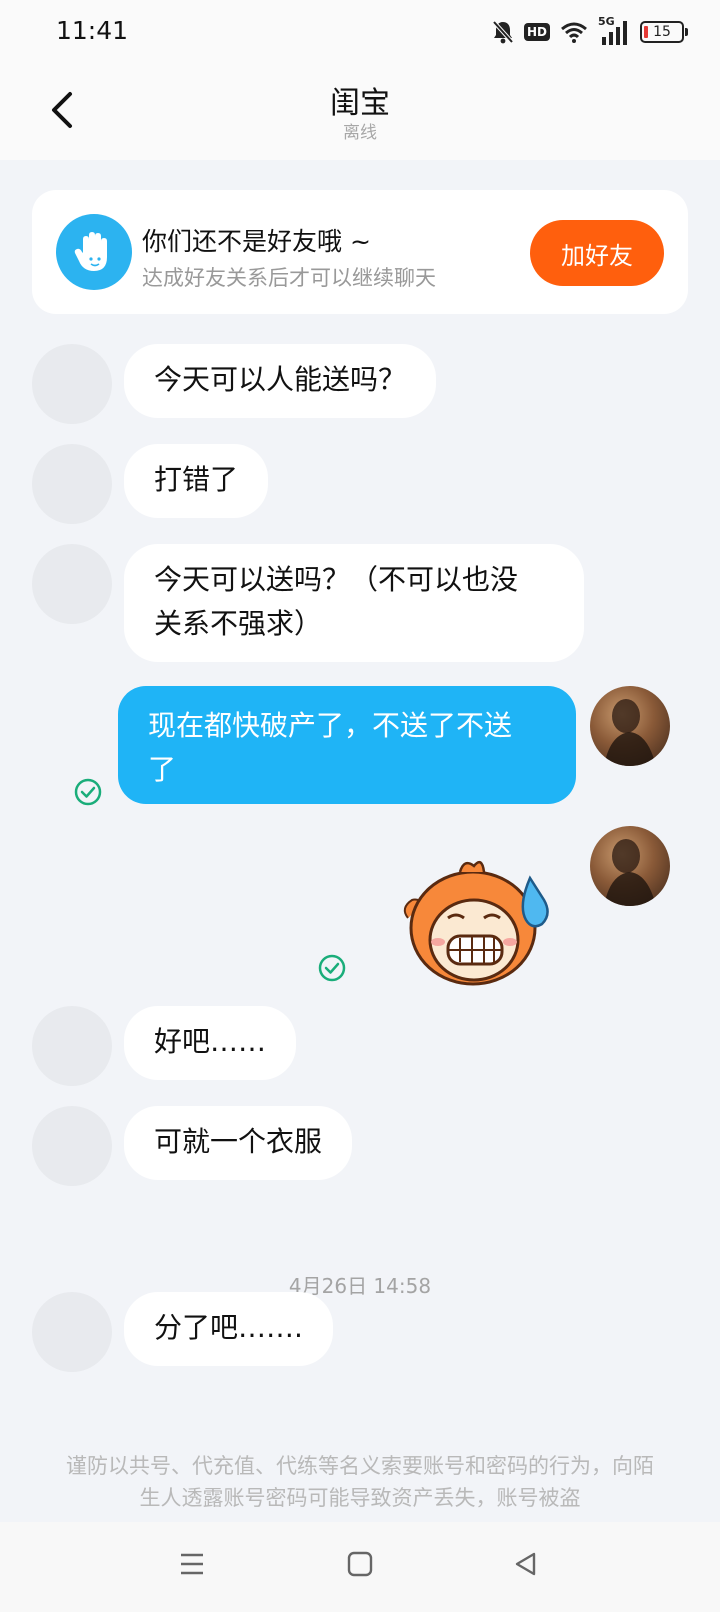 The height and width of the screenshot is (1612, 720). I want to click on notice-title: 你们还不是好友哦 ~, so click(256, 241).